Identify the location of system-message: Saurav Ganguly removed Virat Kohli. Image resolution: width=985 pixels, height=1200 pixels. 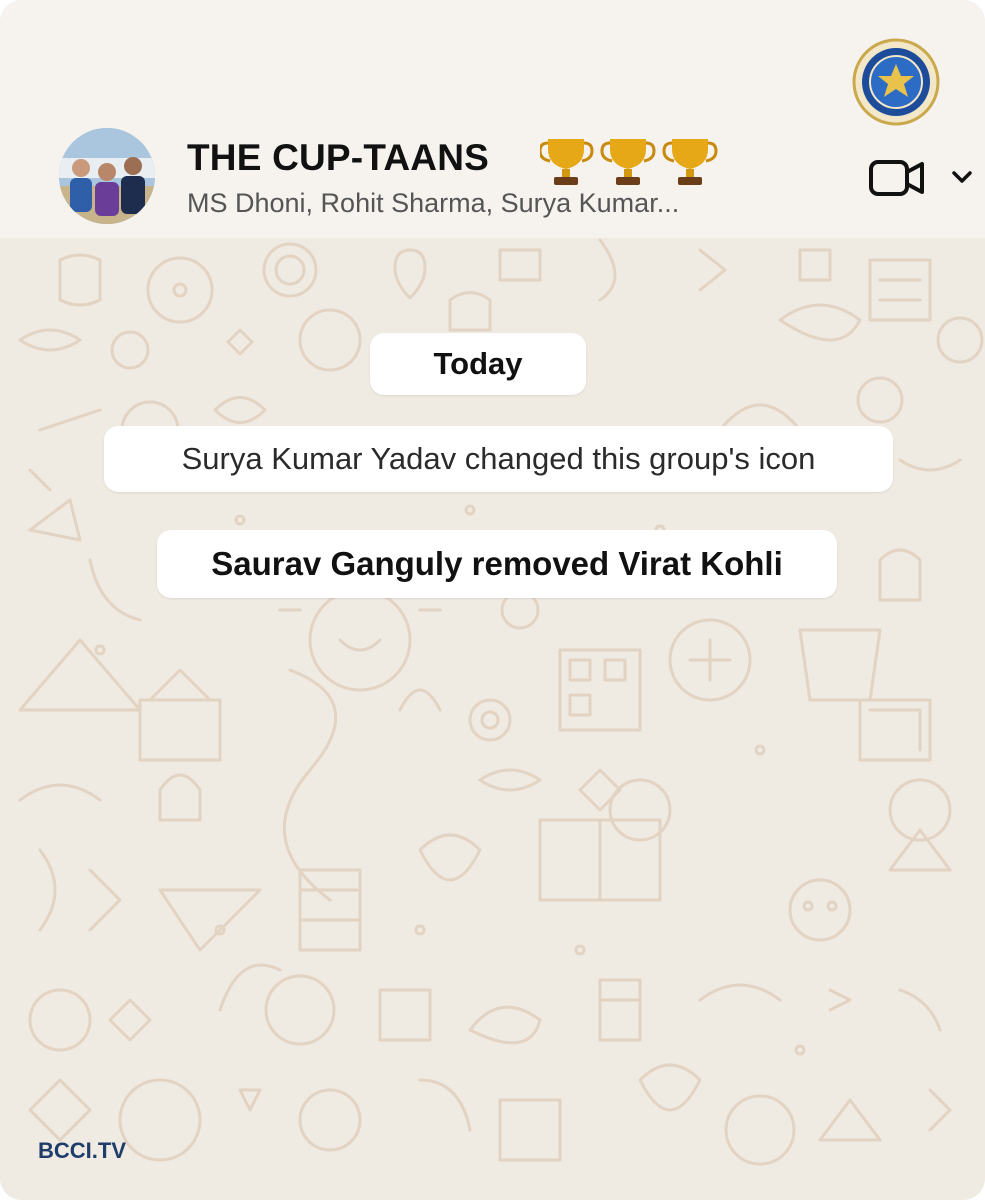
(497, 564).